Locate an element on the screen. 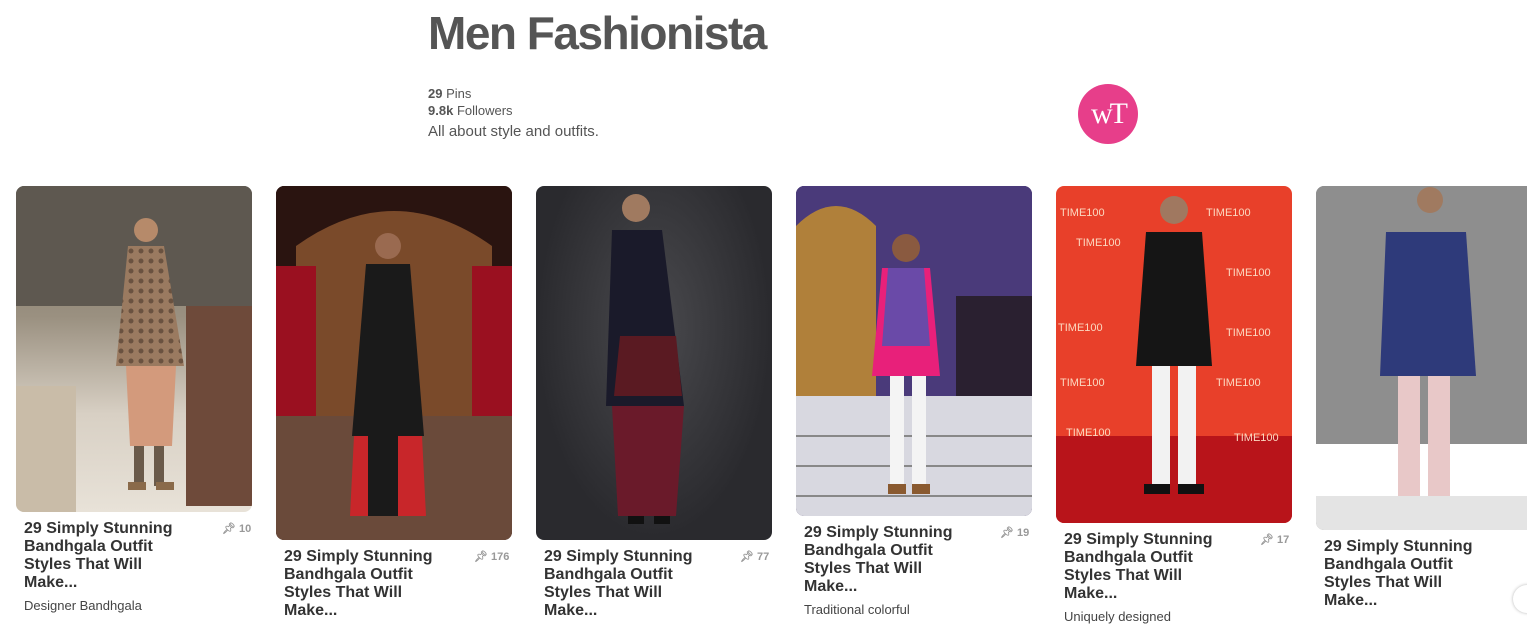 This screenshot has height=624, width=1527. wt-logo: wT is located at coordinates (1108, 114).